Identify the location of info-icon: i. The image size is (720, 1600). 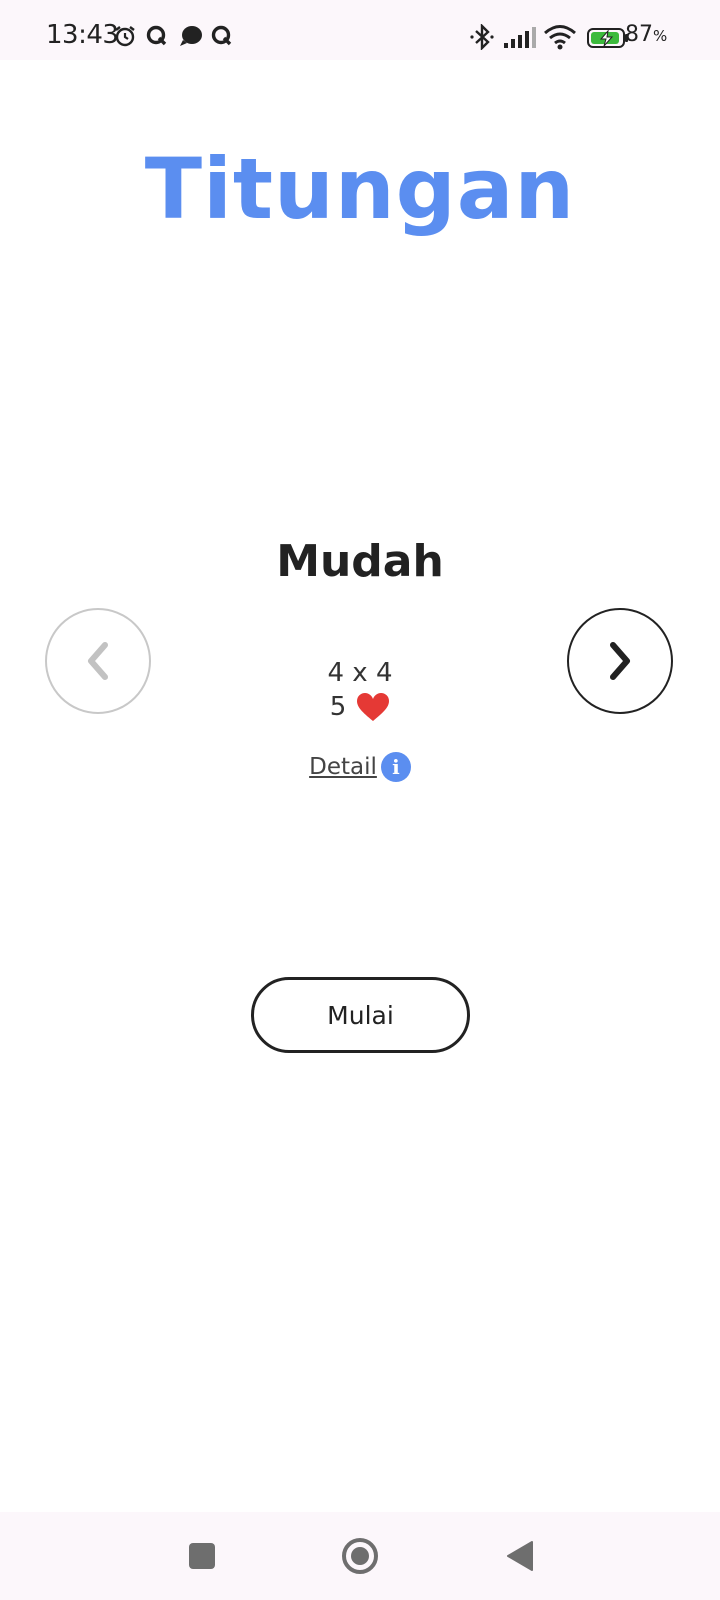
(395, 767).